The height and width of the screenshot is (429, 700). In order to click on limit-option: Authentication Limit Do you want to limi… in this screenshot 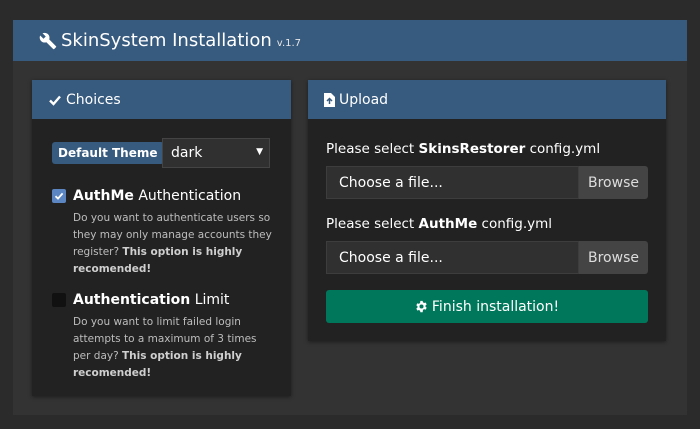, I will do `click(164, 337)`.